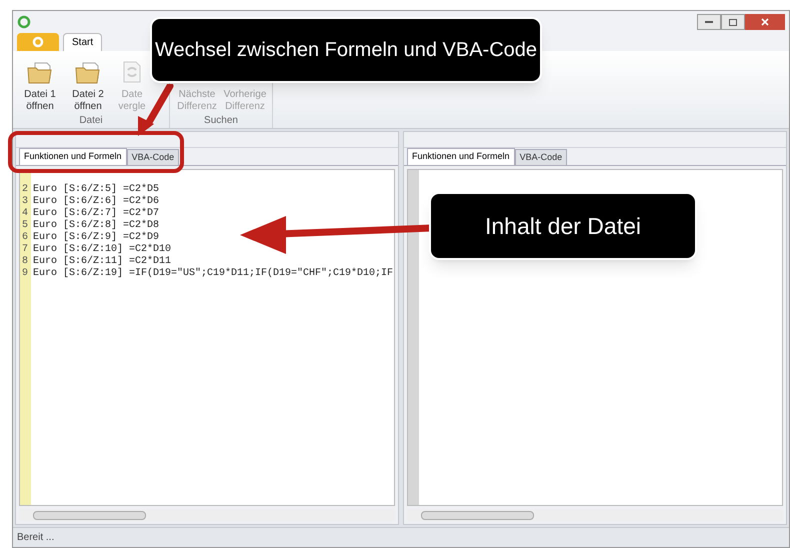 The width and height of the screenshot is (790, 548). I want to click on code-line: Euro [S:6/Z:5] =C2*D5, so click(96, 190).